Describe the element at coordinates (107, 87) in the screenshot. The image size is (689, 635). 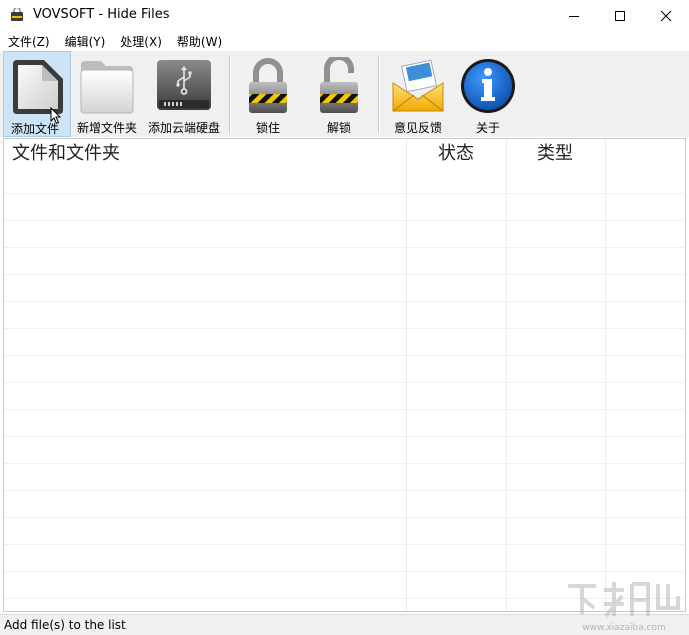
I see `folder-icon` at that location.